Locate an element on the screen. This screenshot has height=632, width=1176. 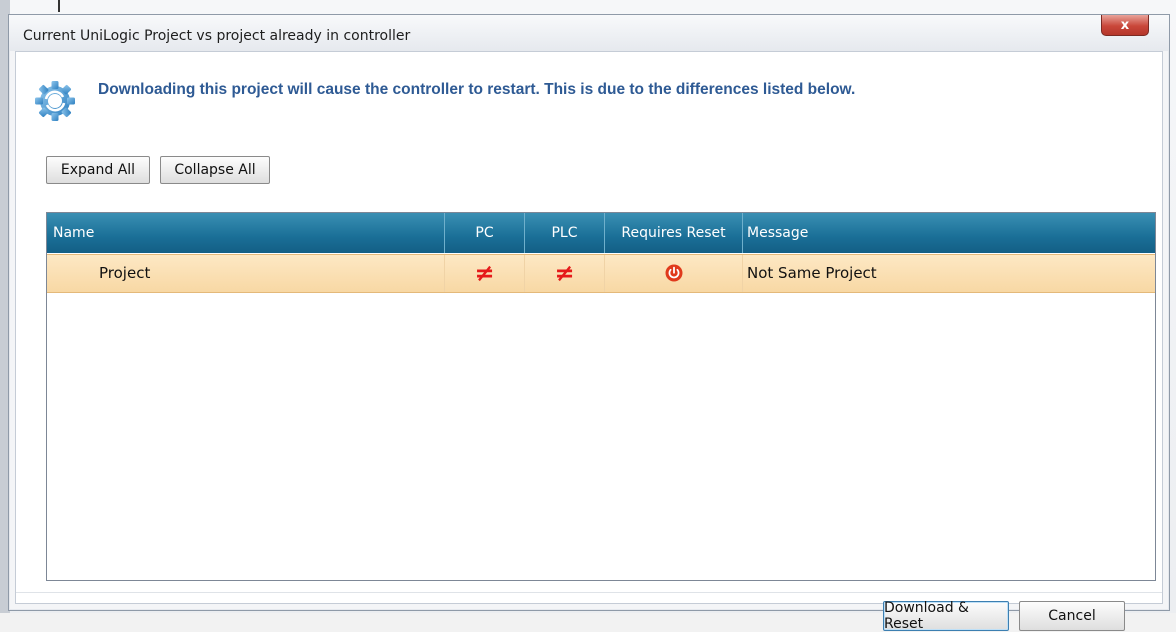
table-row: Project ≠ ≠ Not Same Project is located at coordinates (601, 273).